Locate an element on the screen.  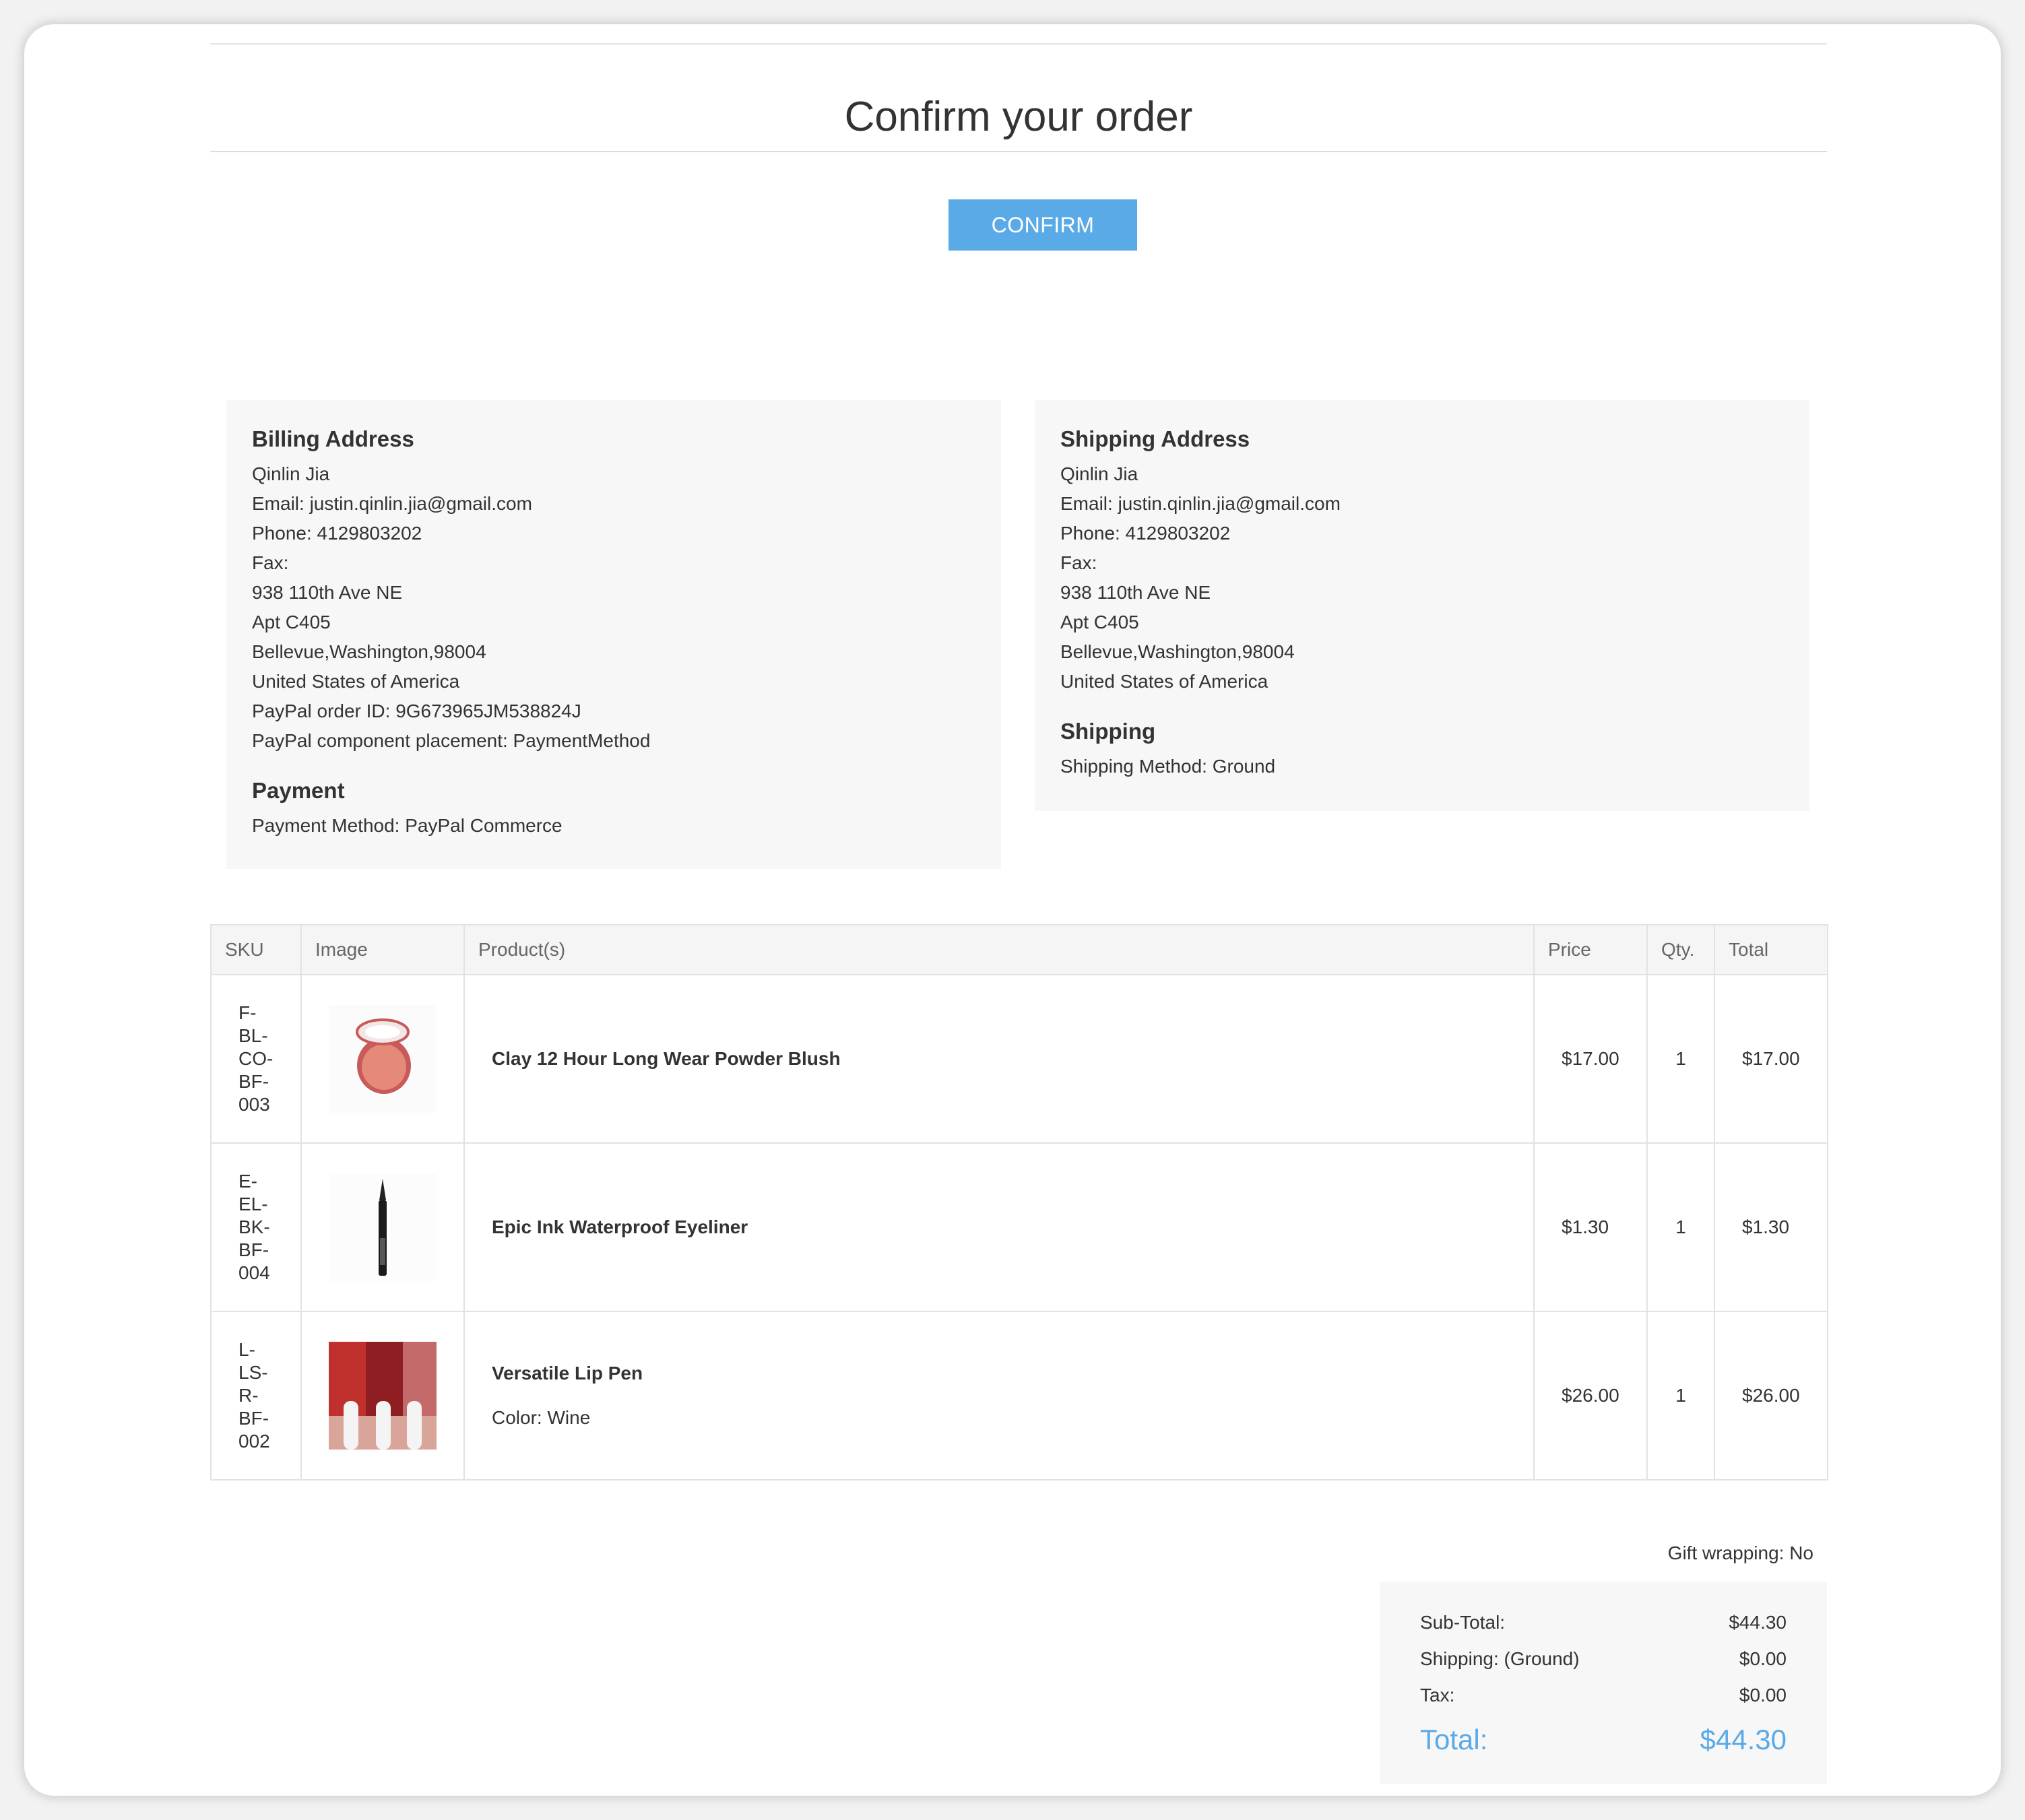
shipping-row: Shipping: (Ground) $0.00 is located at coordinates (1604, 1659).